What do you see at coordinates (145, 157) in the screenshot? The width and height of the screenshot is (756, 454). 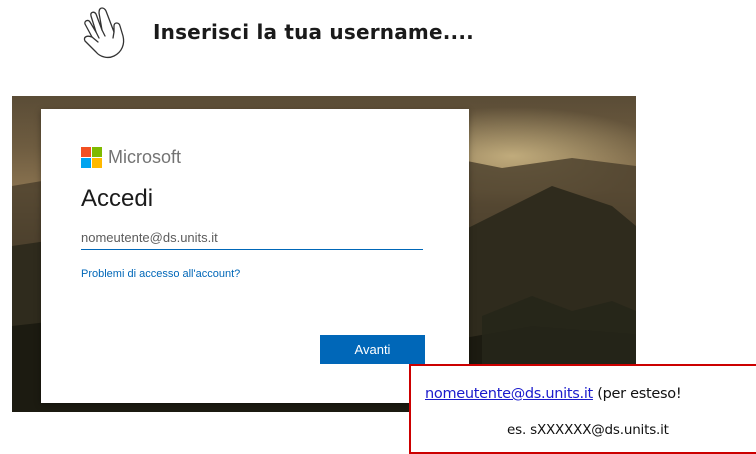 I see `microsoft-brand-text: Microsoft` at bounding box center [145, 157].